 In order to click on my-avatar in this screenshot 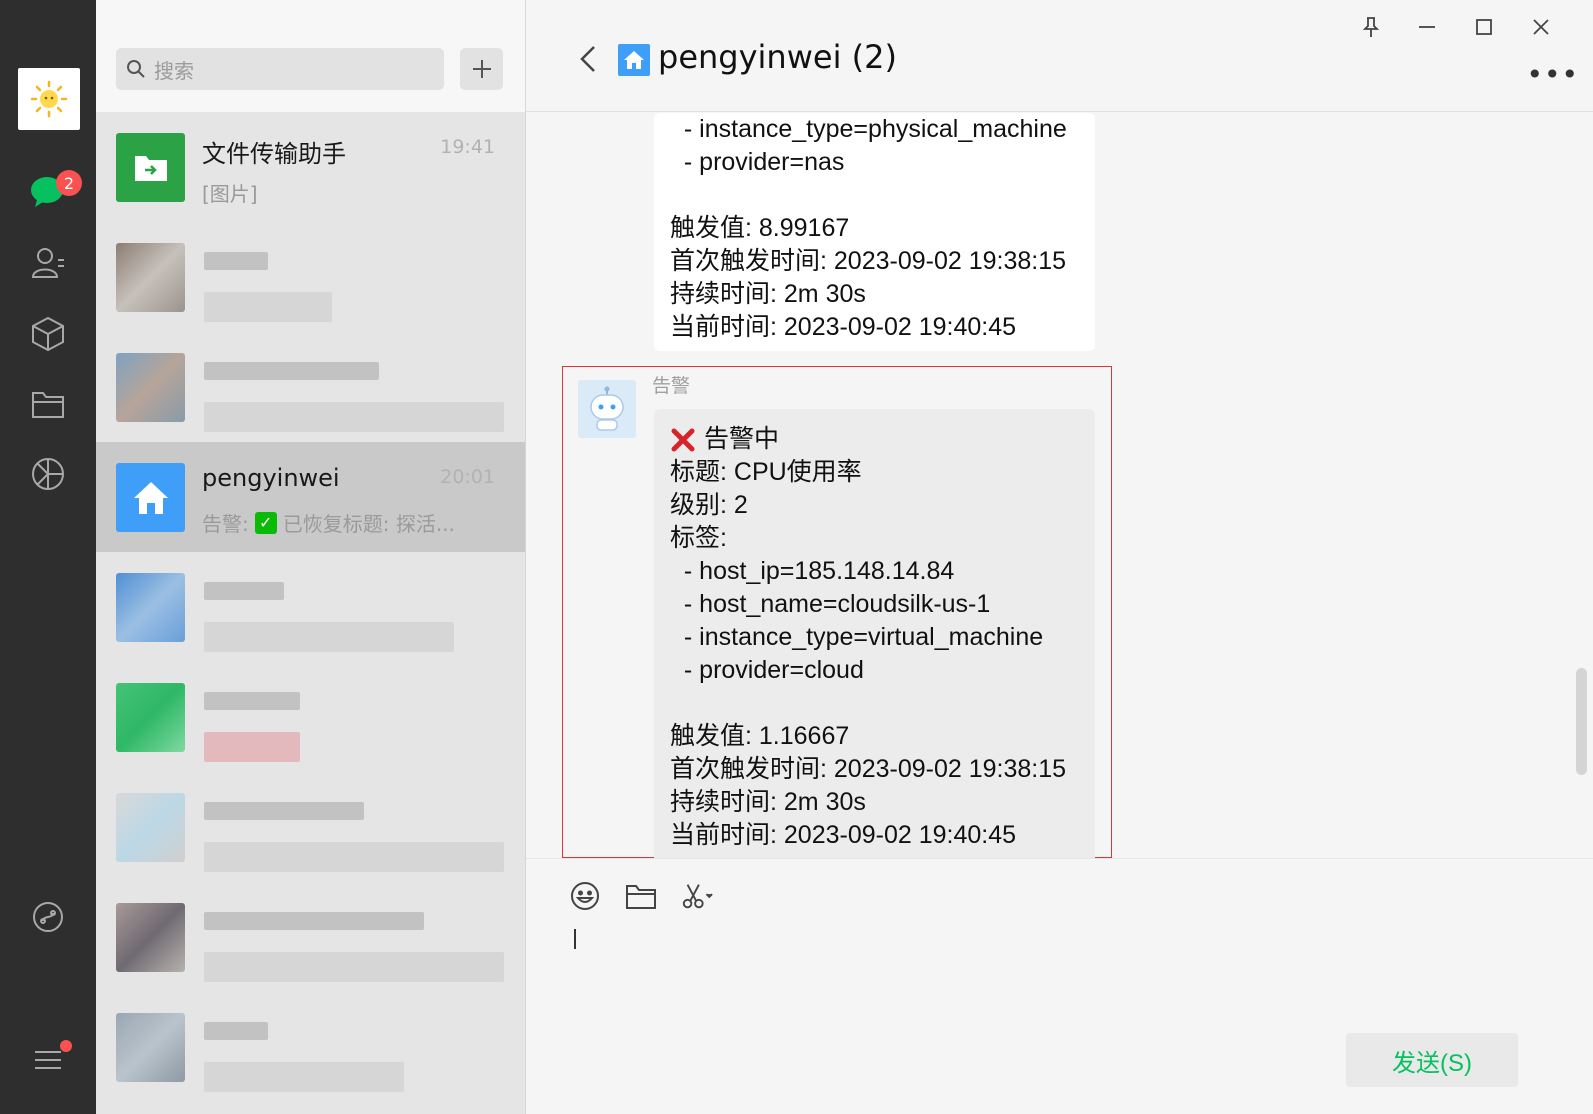, I will do `click(49, 99)`.